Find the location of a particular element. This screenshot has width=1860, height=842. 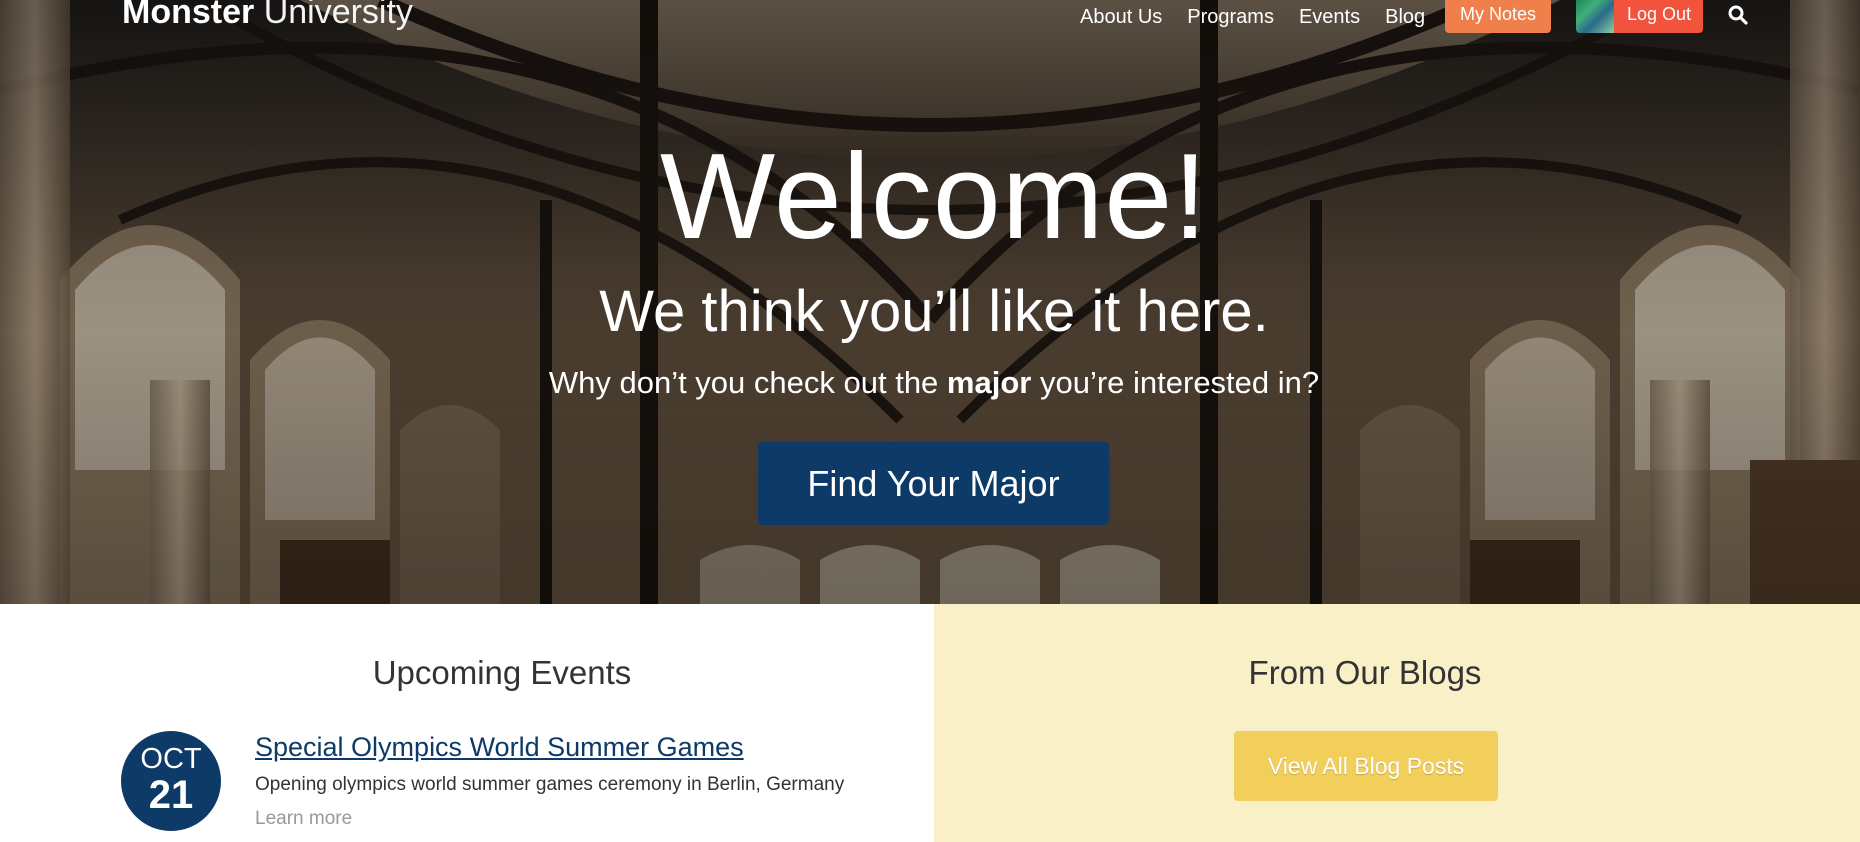

hero-prompt-after: you’re interested in? is located at coordinates (1179, 382).